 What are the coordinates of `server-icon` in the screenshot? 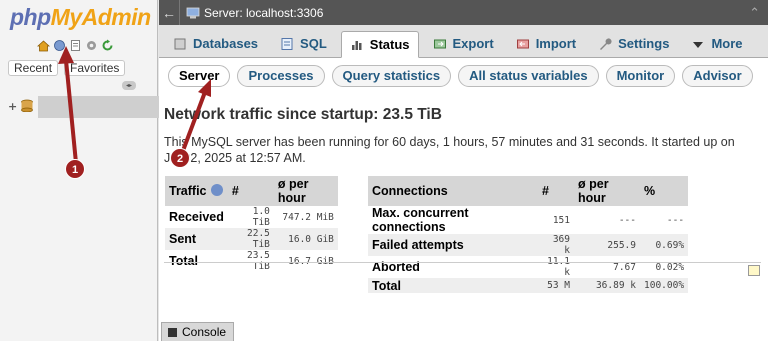 It's located at (193, 12).